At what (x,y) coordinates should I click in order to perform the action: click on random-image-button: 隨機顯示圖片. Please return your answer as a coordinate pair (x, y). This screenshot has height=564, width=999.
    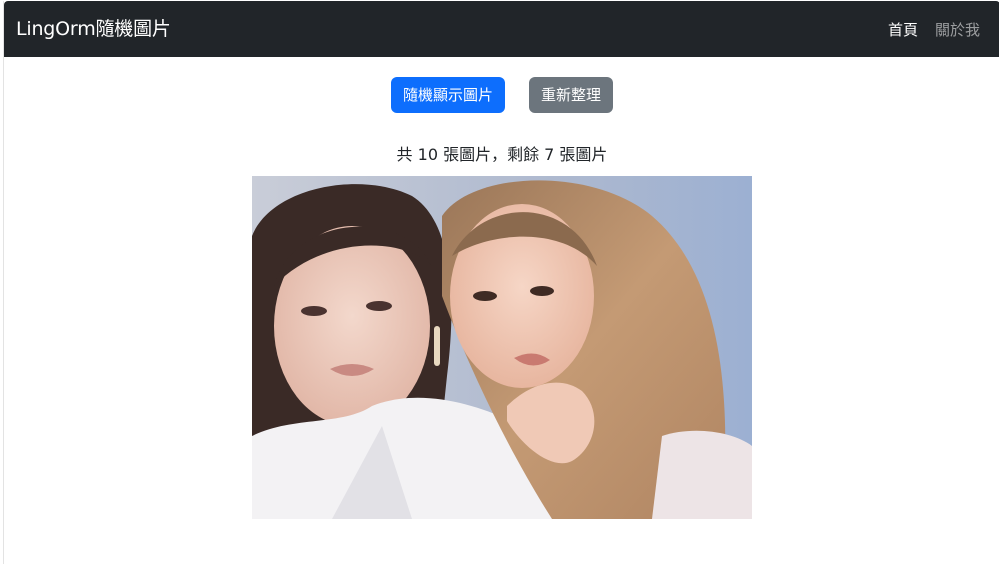
    Looking at the image, I should click on (447, 95).